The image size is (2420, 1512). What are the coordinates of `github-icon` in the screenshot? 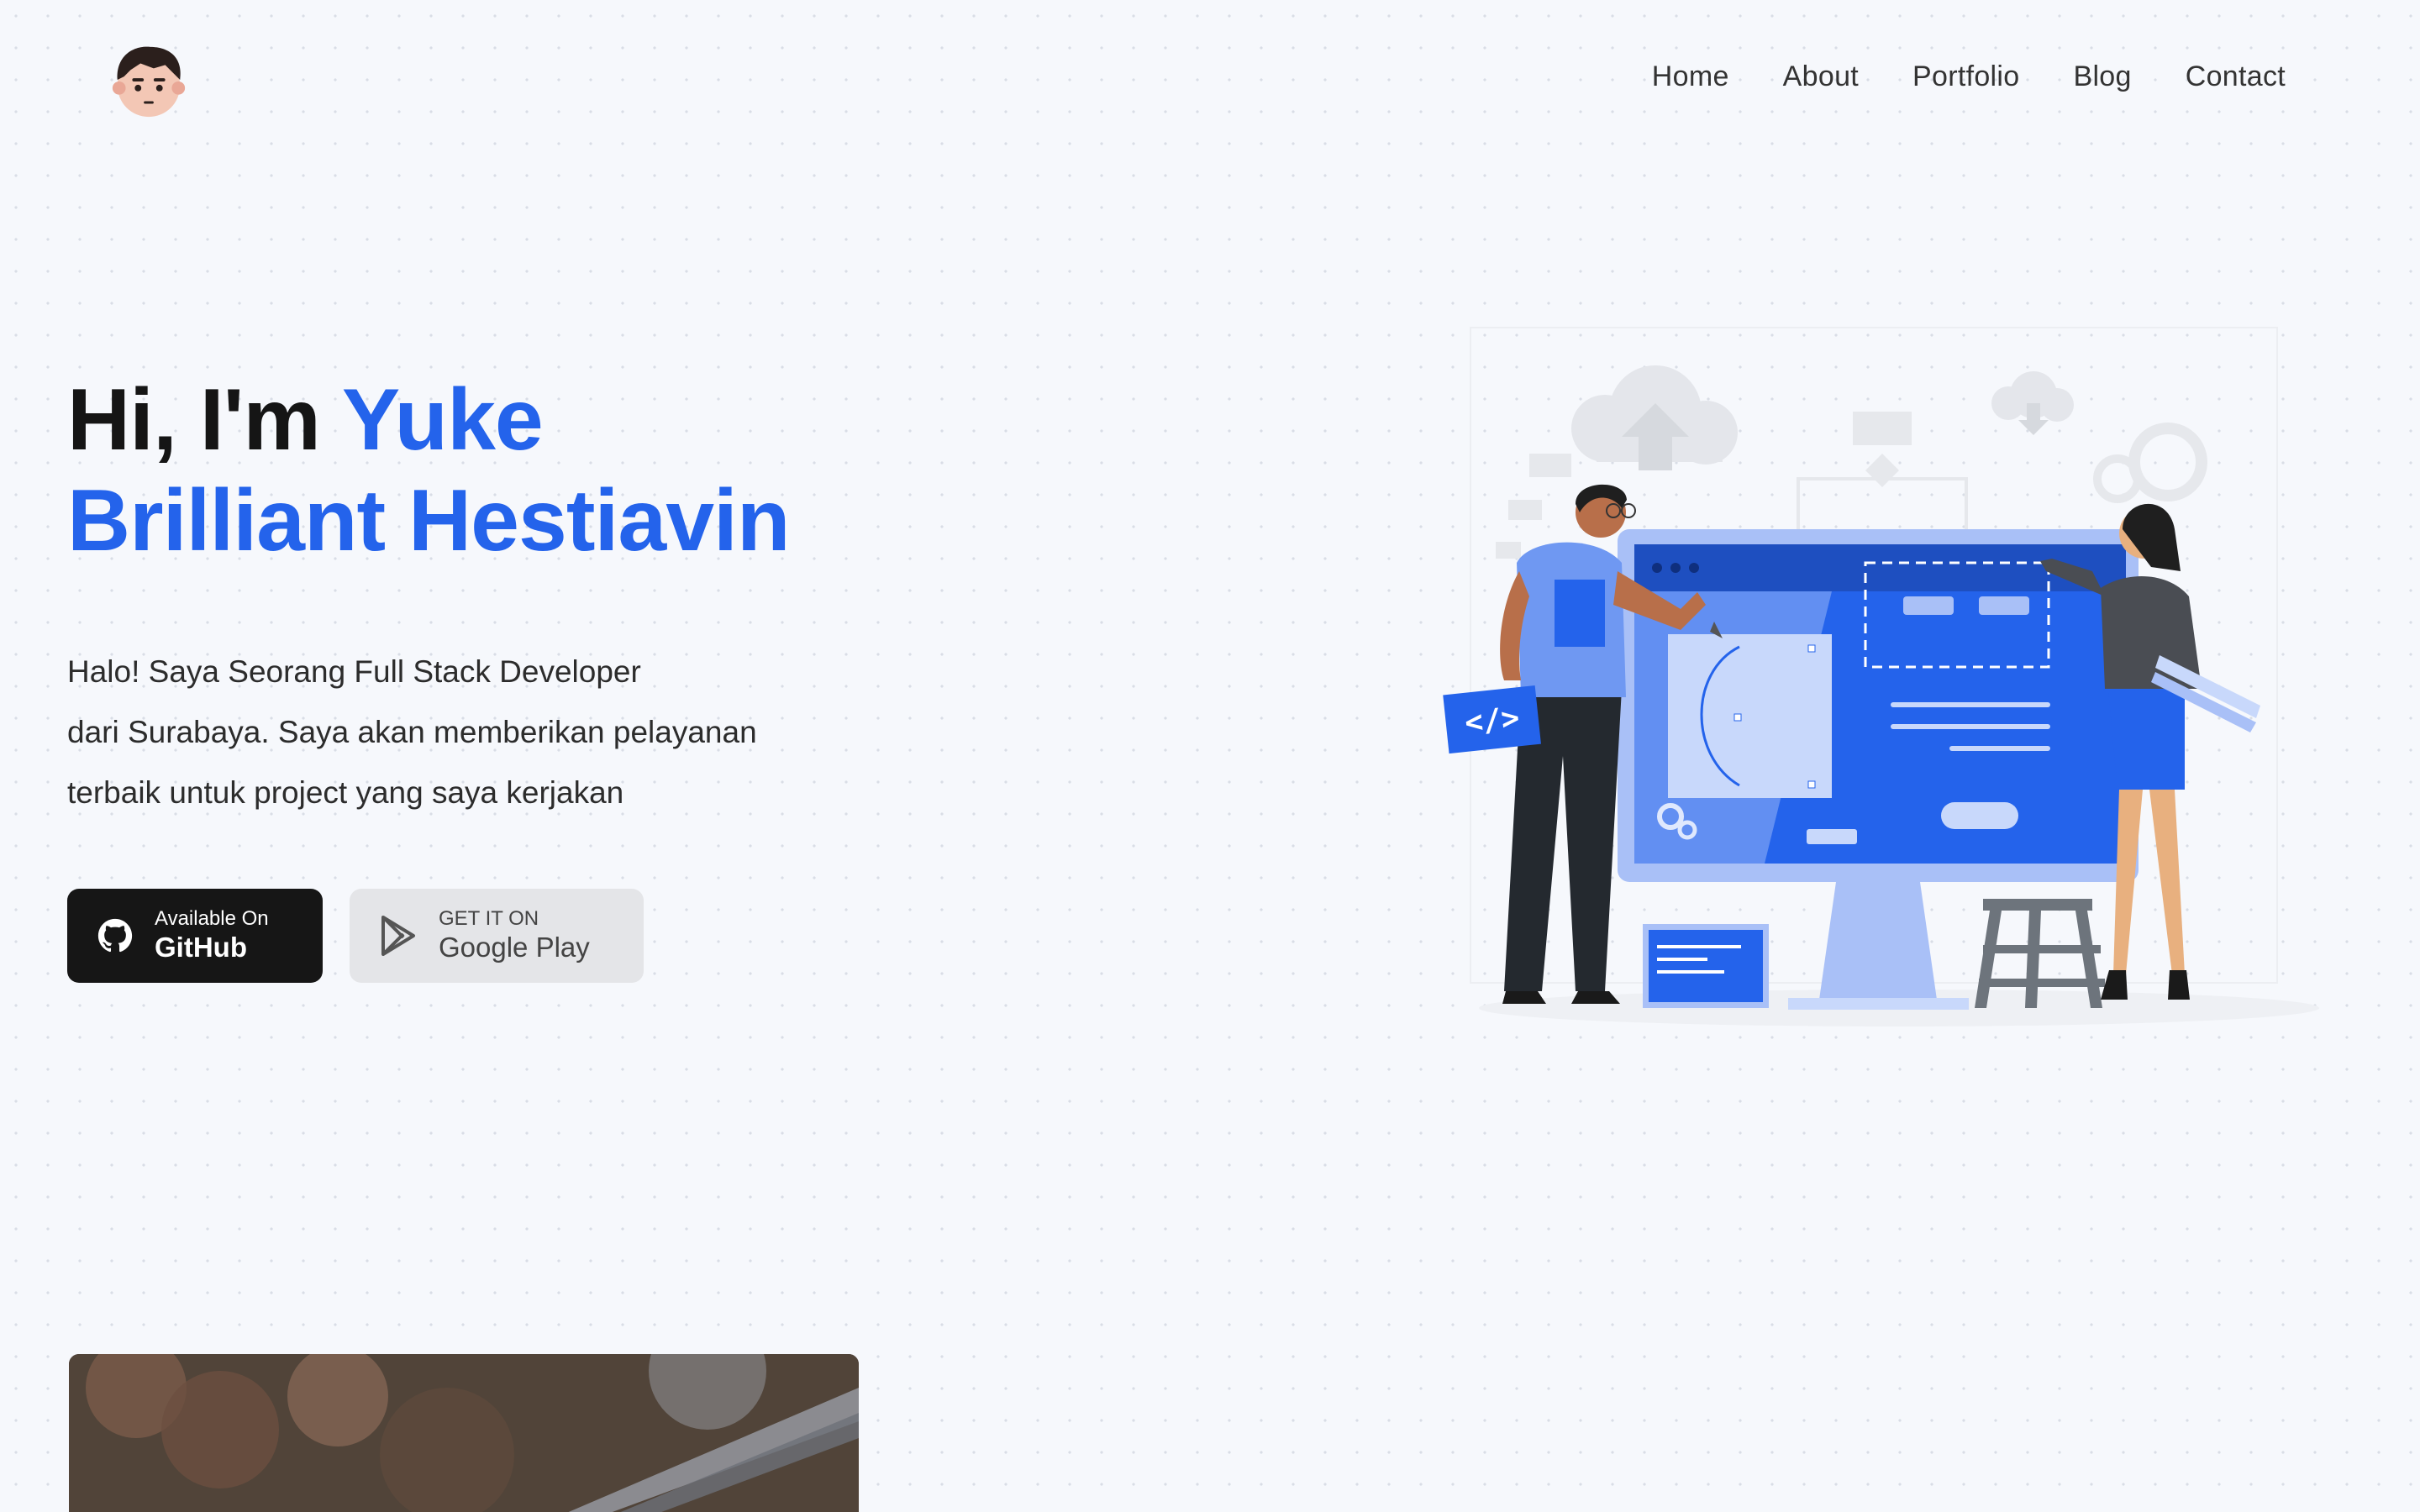 It's located at (115, 935).